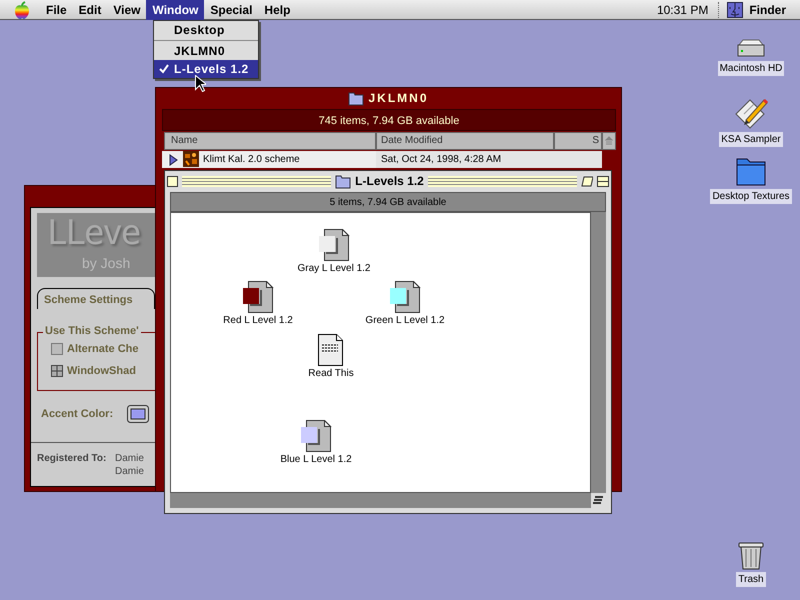 The height and width of the screenshot is (600, 800). I want to click on menu-title: Special, so click(231, 10).